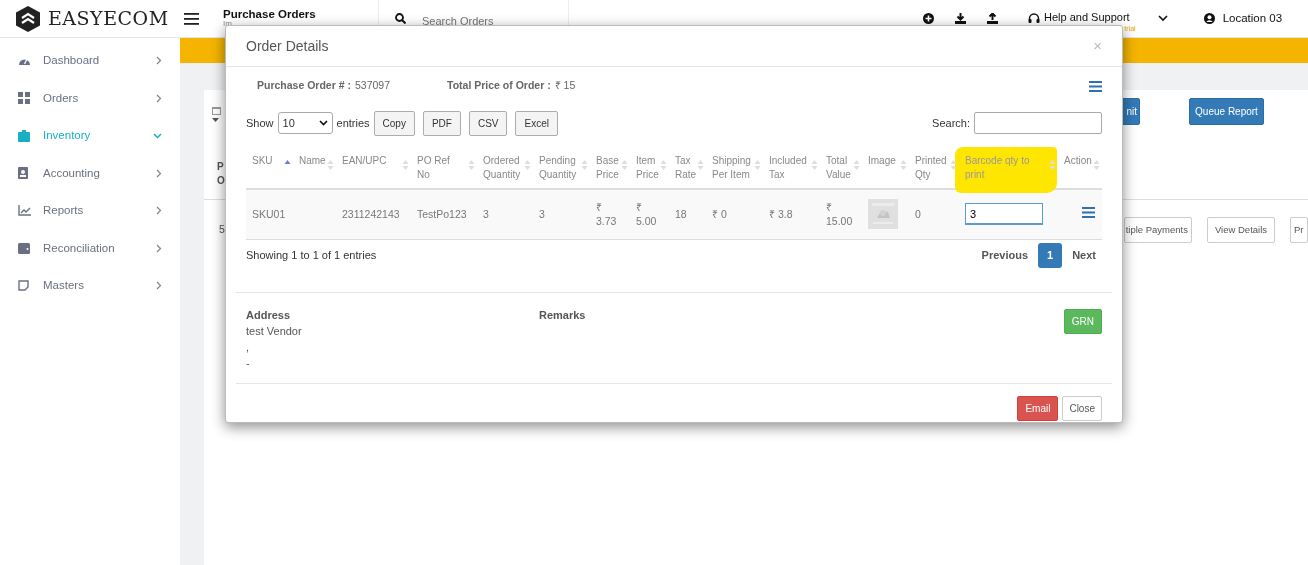 The width and height of the screenshot is (1308, 565). I want to click on column-header: Printed Qty, so click(931, 168).